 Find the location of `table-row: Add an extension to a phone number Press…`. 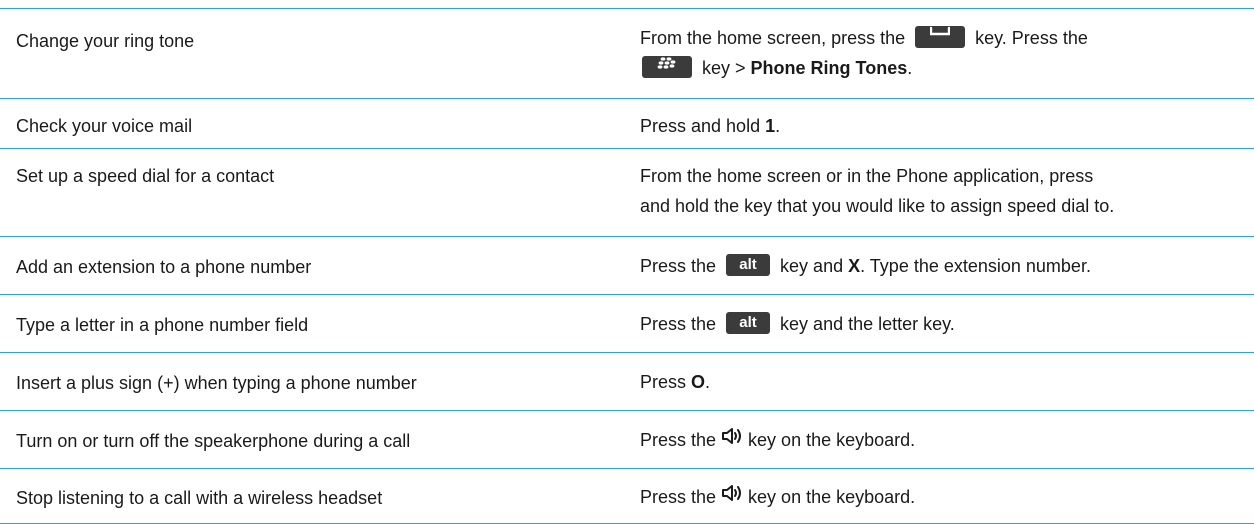

table-row: Add an extension to a phone number Press… is located at coordinates (627, 265).